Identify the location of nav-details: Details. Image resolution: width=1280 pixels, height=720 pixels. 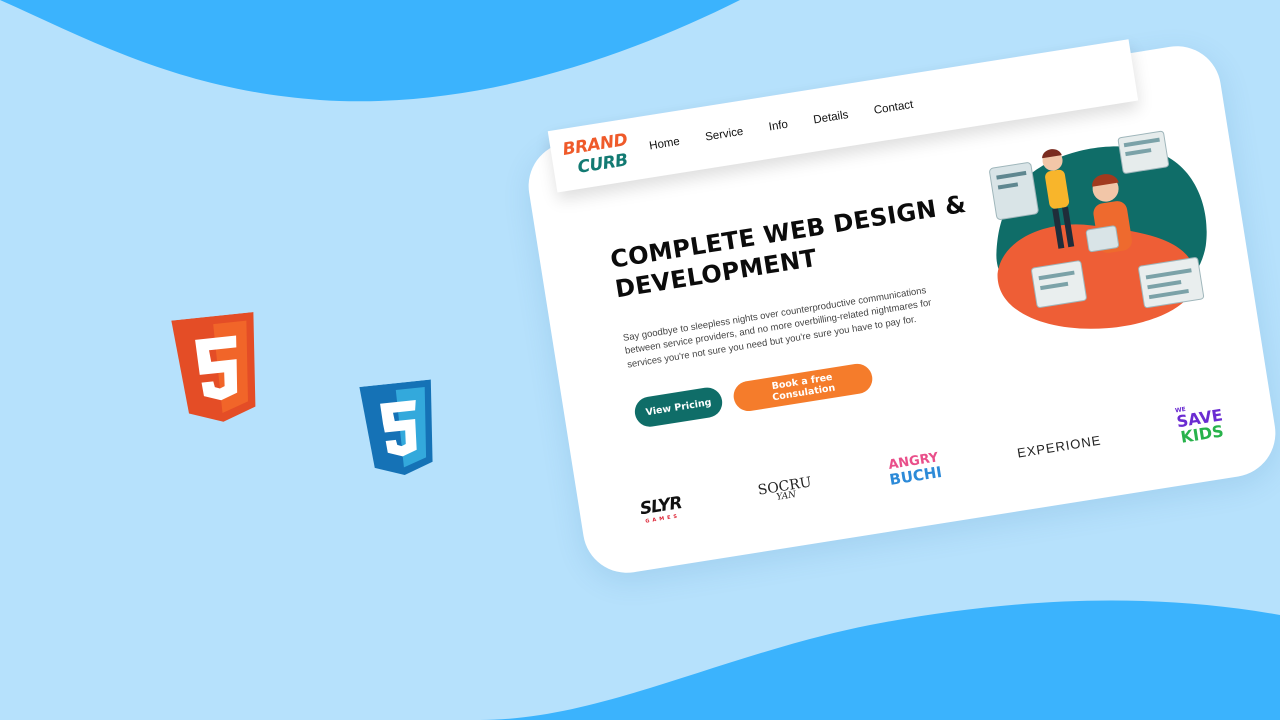
(831, 117).